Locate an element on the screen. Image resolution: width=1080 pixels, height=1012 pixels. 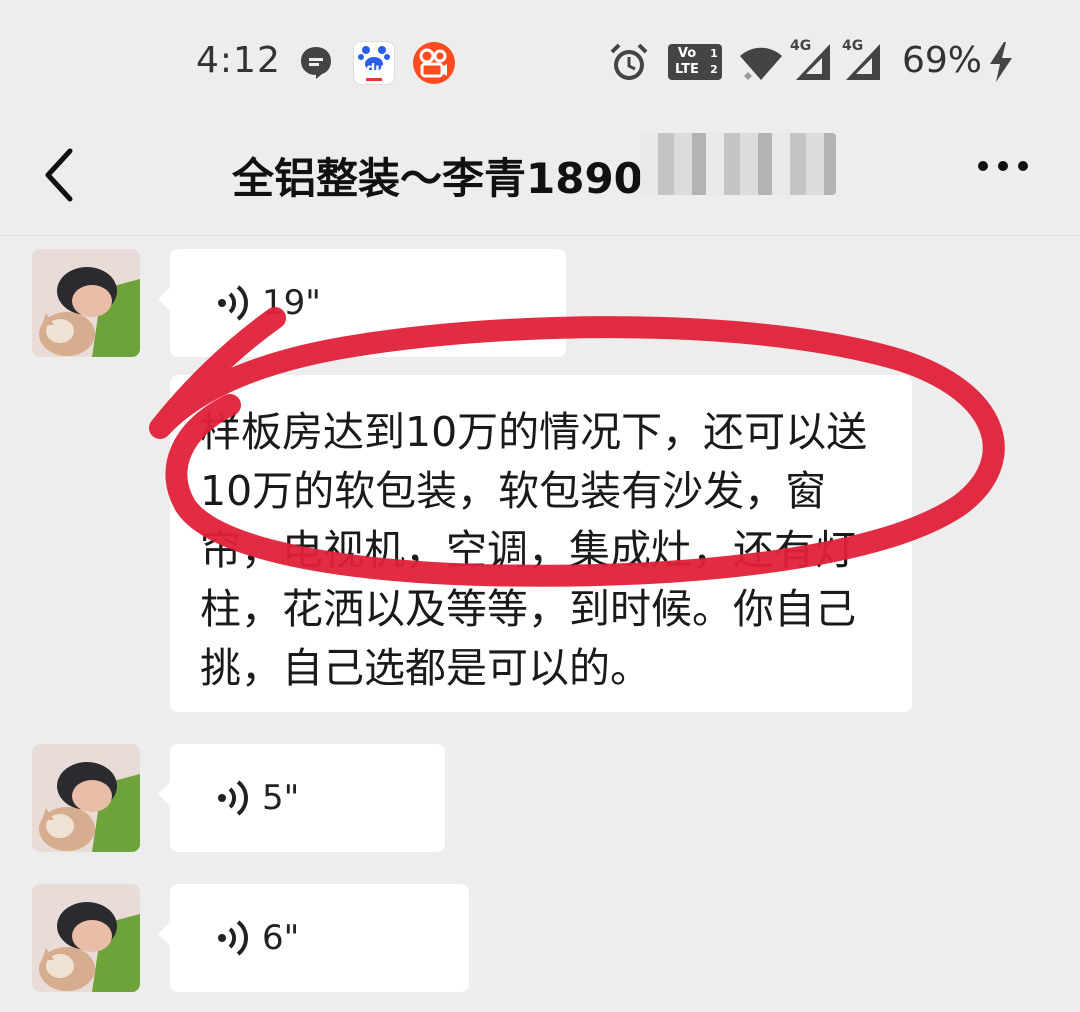
baidu-icon: du is located at coordinates (374, 63).